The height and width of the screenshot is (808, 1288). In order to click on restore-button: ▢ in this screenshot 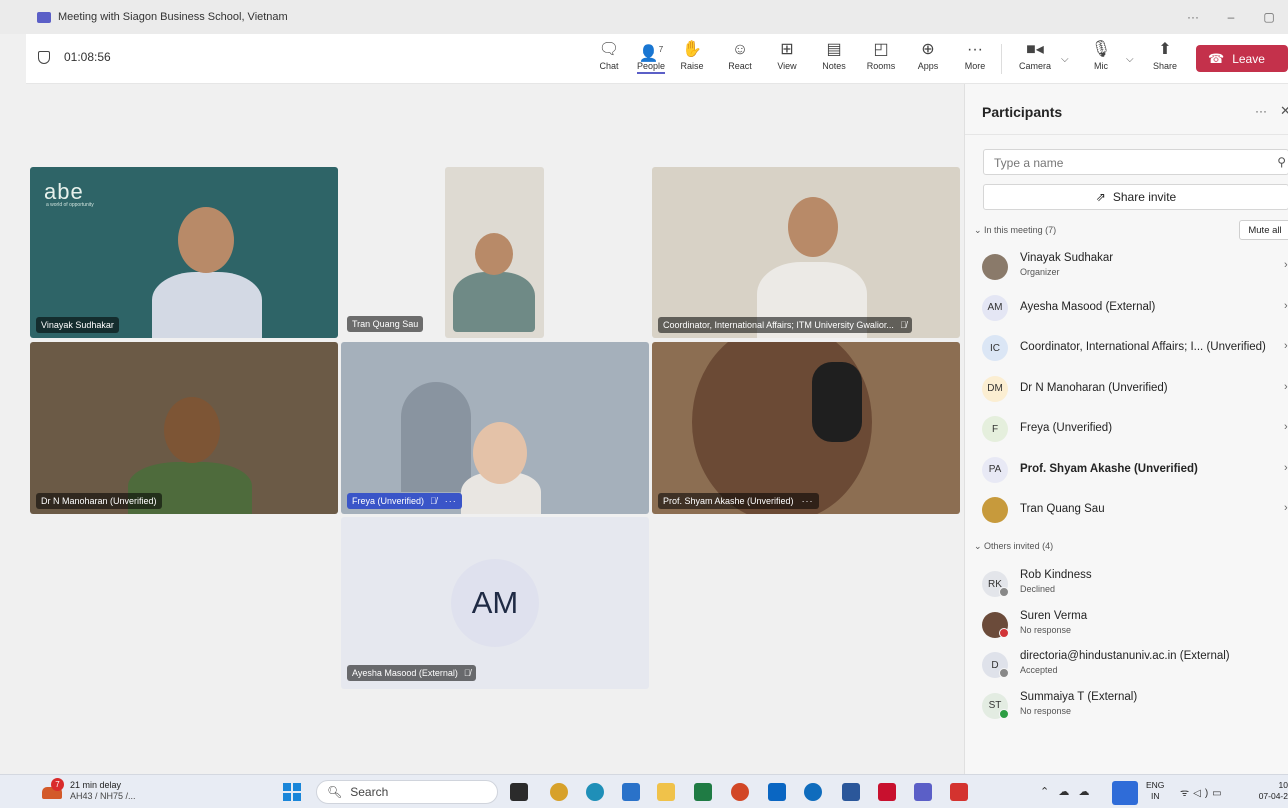, I will do `click(1269, 17)`.